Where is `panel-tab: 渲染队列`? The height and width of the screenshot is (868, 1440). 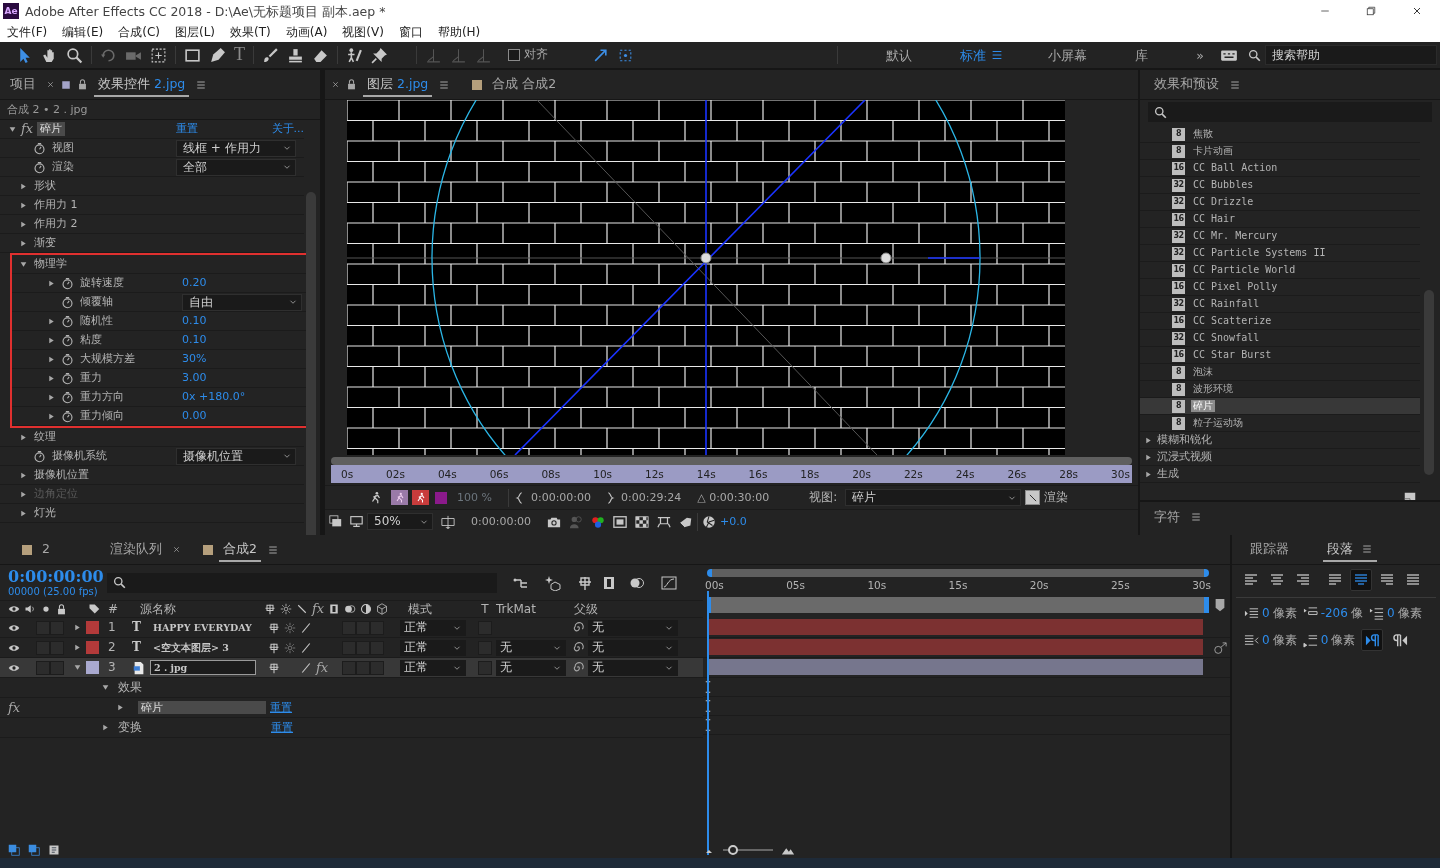 panel-tab: 渲染队列 is located at coordinates (135, 549).